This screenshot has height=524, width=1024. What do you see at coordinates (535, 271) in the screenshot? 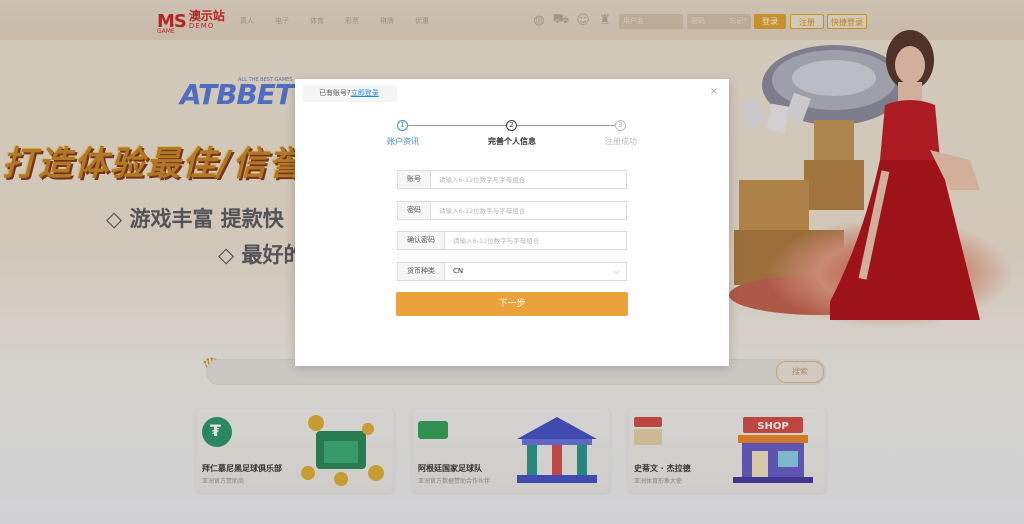
I see `currency-select: CN ⌵` at bounding box center [535, 271].